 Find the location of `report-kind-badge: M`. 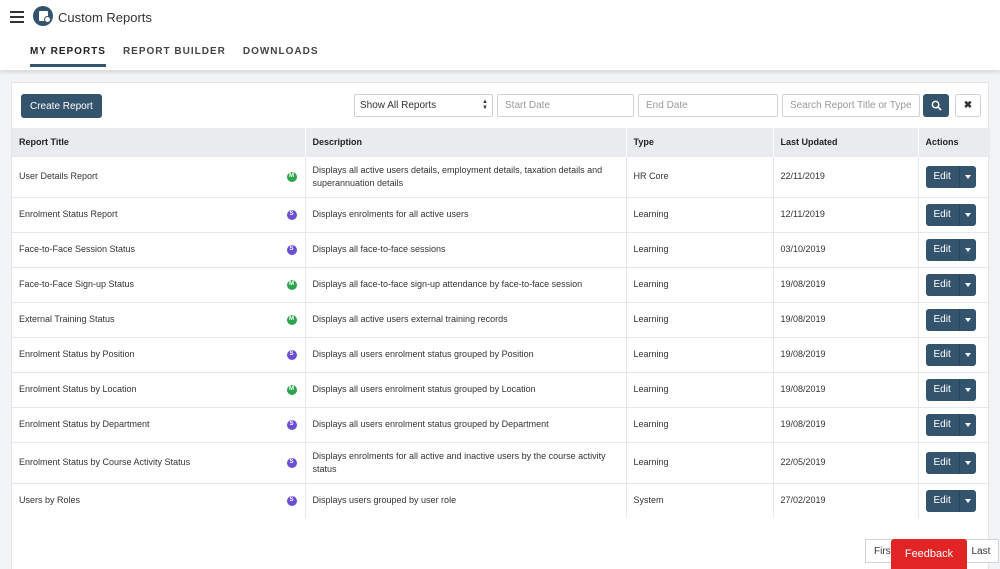

report-kind-badge: M is located at coordinates (291, 284).